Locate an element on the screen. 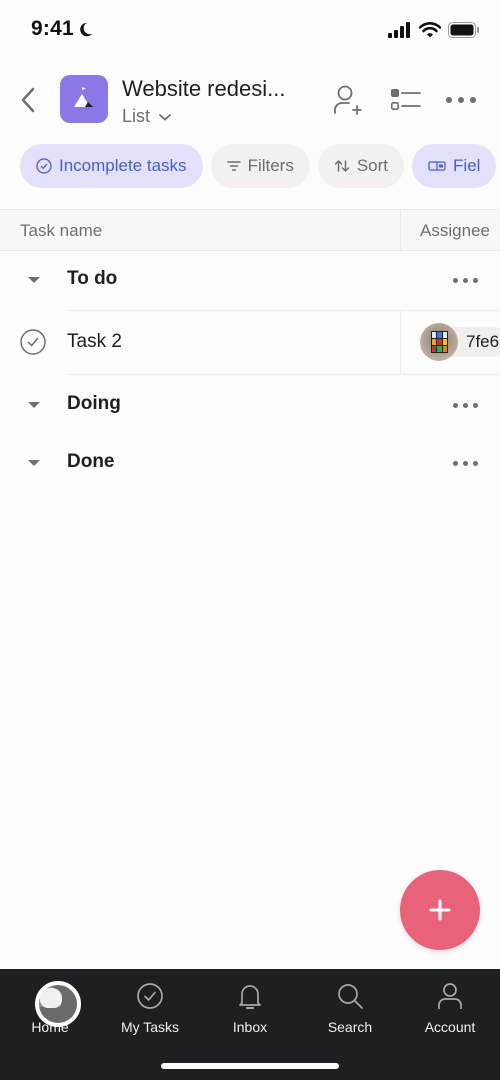 The width and height of the screenshot is (500, 1080). cellular-signal-icon is located at coordinates (399, 30).